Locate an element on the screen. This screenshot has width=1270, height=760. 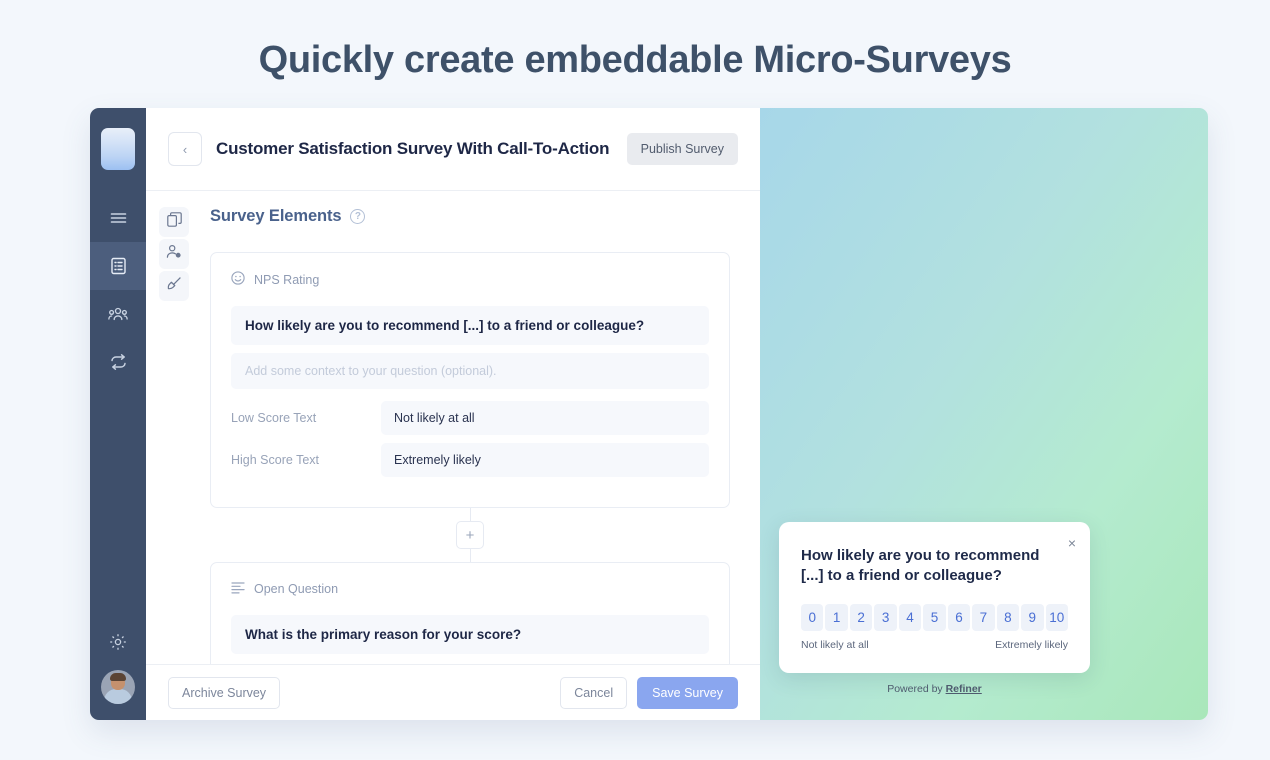
element-type-label: Open Question is located at coordinates (296, 589).